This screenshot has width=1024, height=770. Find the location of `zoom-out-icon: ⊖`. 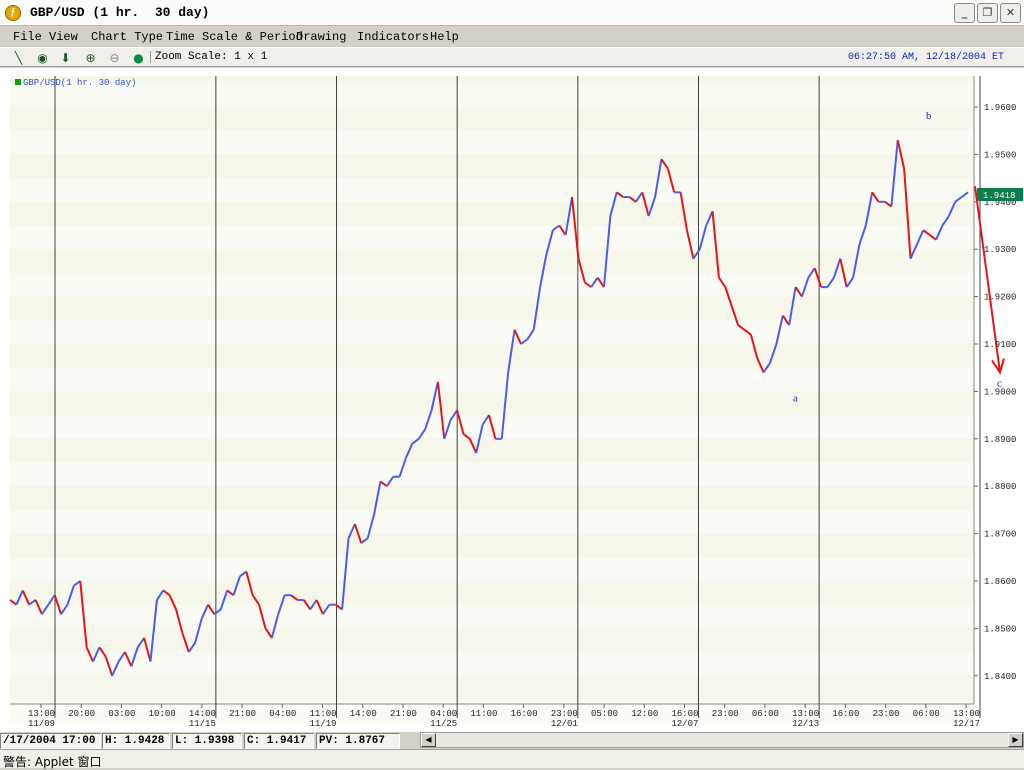

zoom-out-icon: ⊖ is located at coordinates (114, 58).